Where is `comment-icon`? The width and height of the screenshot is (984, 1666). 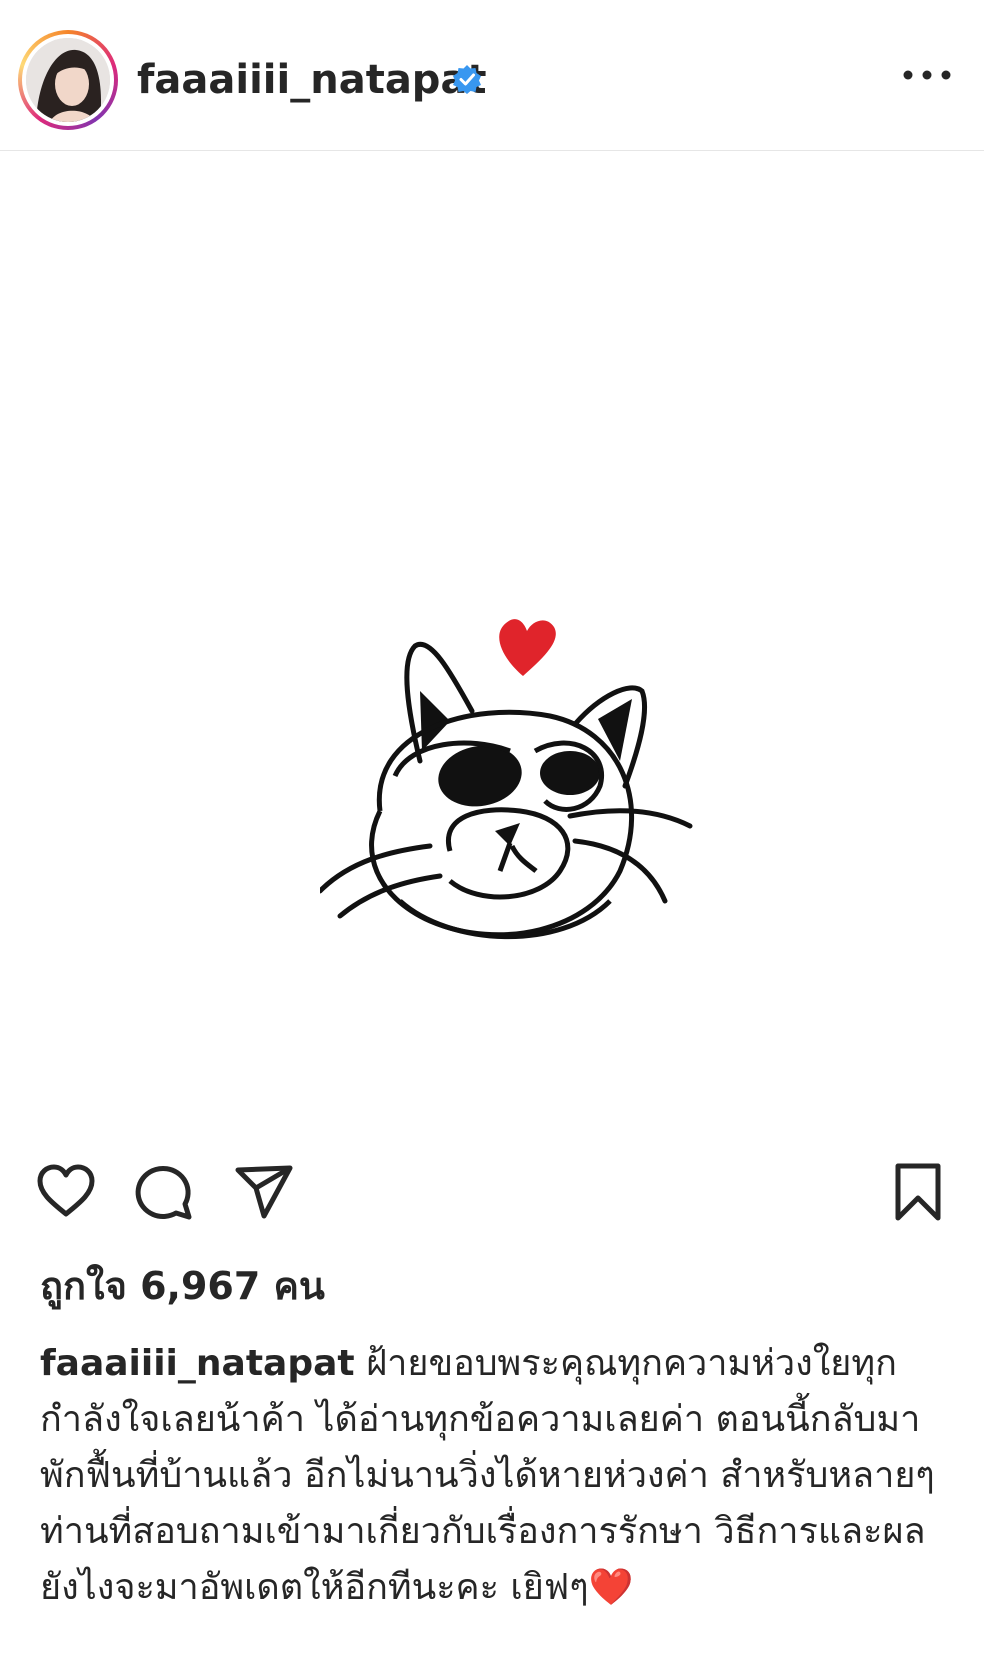 comment-icon is located at coordinates (164, 1192).